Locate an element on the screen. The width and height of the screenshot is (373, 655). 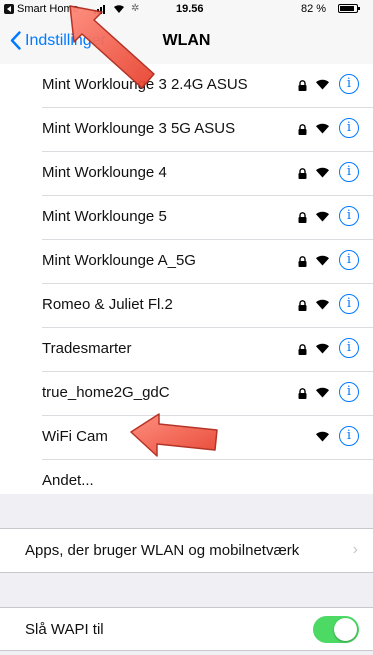
back-to-app-label: Smart Home is located at coordinates (48, 9).